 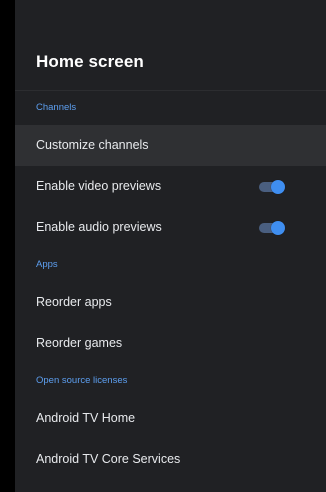 I want to click on reorder-games-item: Reorder games, so click(x=170, y=343).